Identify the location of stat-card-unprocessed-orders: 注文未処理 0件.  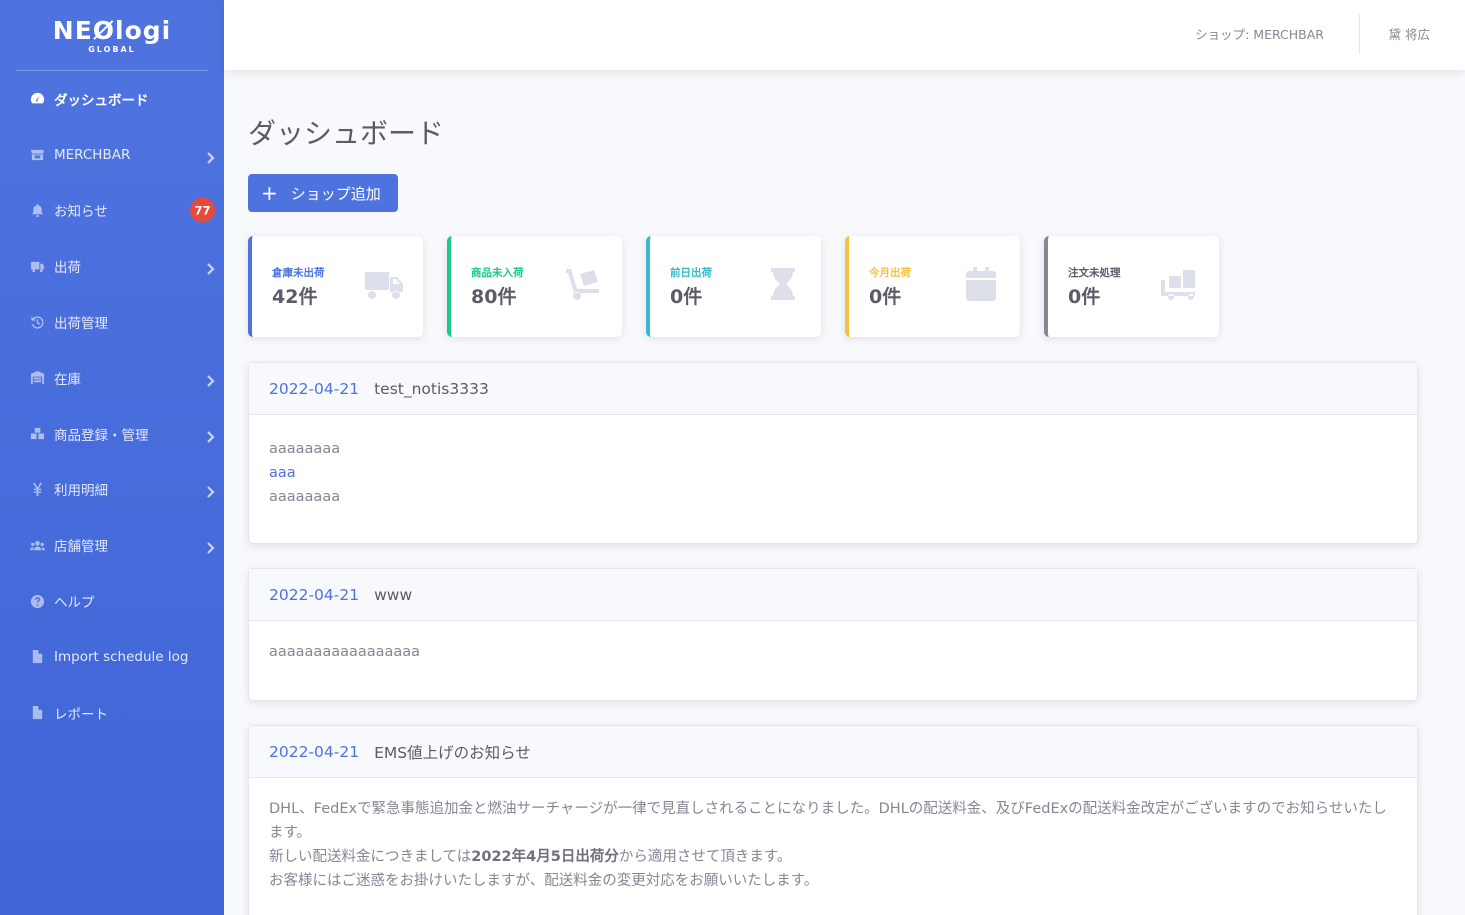
(1131, 286).